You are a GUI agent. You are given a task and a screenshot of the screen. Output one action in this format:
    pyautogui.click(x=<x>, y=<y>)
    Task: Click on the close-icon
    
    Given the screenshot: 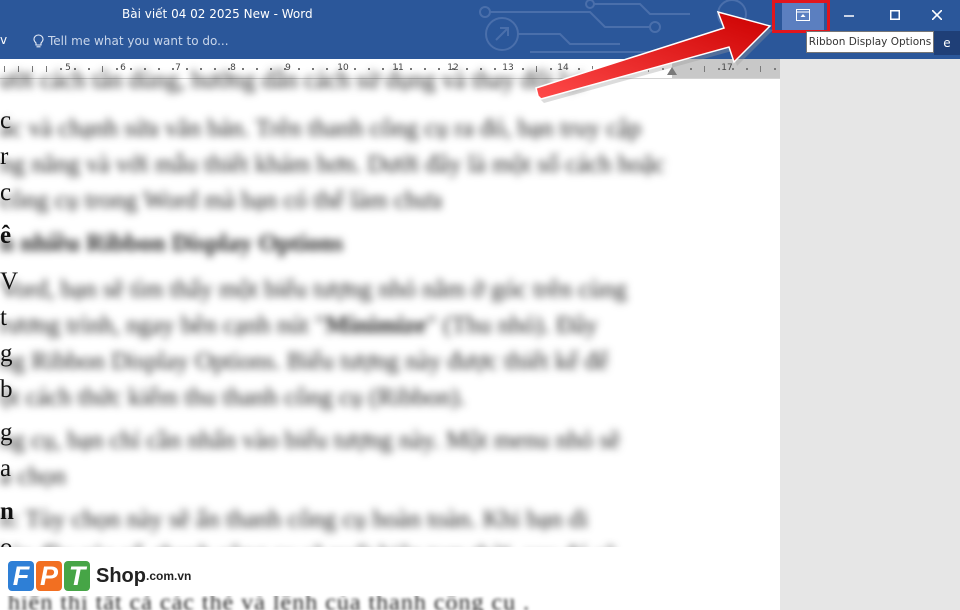 What is the action you would take?
    pyautogui.click(x=937, y=15)
    